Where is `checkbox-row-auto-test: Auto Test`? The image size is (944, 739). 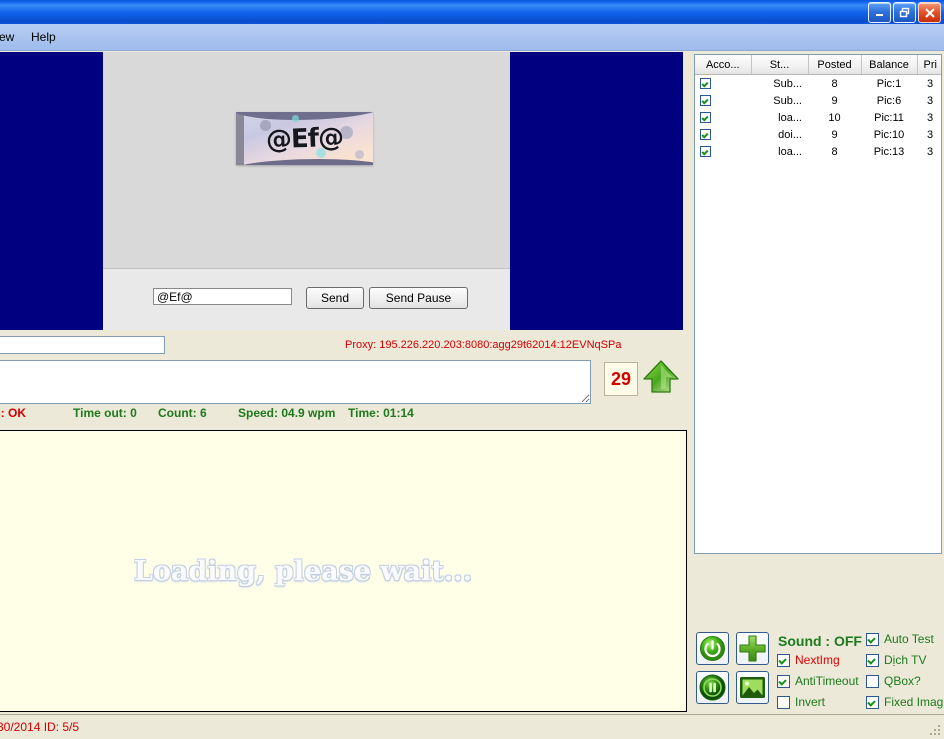
checkbox-row-auto-test: Auto Test is located at coordinates (900, 639).